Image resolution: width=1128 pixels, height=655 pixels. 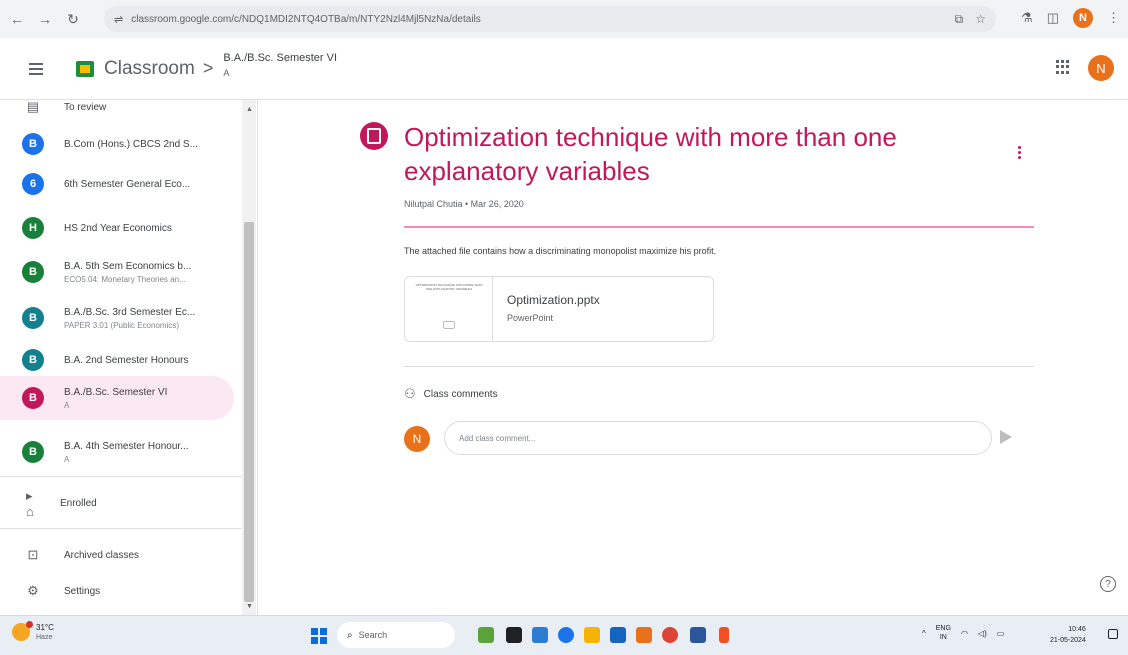 What do you see at coordinates (718, 438) in the screenshot?
I see `comment-input` at bounding box center [718, 438].